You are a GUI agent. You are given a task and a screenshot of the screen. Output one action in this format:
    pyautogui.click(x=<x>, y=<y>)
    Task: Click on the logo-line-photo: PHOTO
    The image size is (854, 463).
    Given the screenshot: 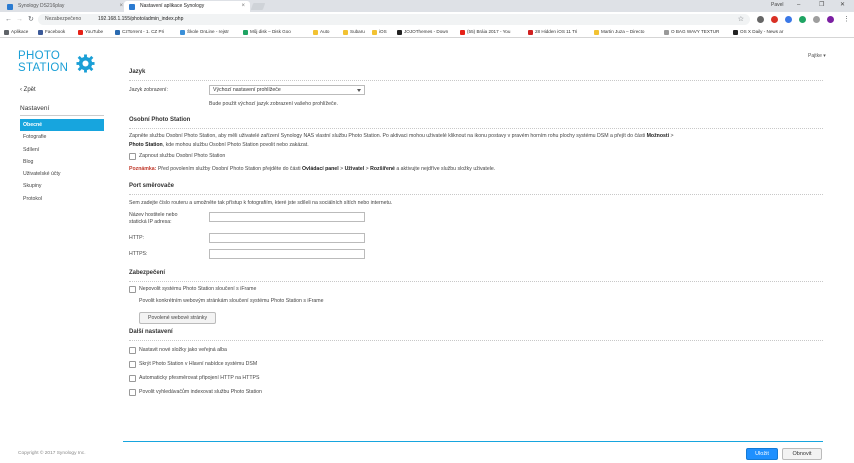 What is the action you would take?
    pyautogui.click(x=39, y=56)
    